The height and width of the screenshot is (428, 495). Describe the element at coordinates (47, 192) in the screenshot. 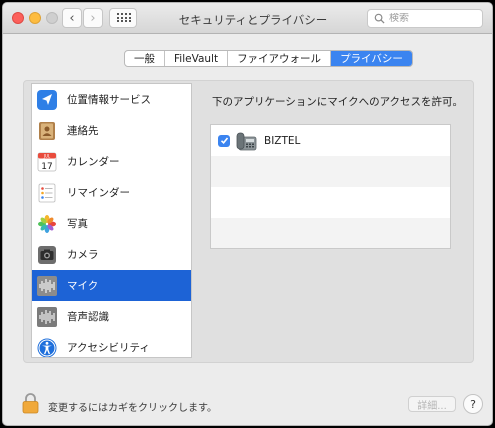

I see `reminders-list-icon` at that location.